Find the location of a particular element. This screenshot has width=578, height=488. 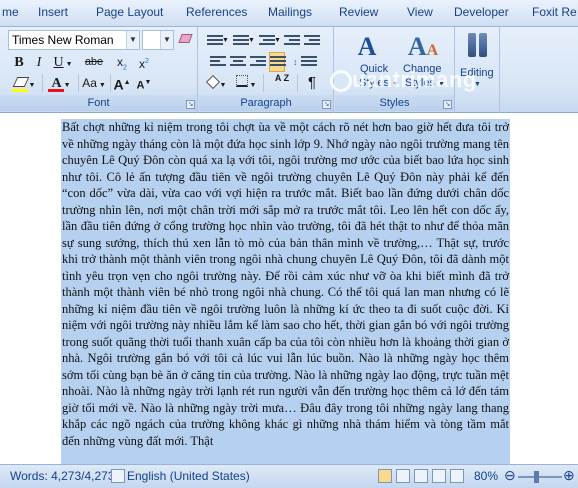

sort-button: A Z is located at coordinates (282, 83).